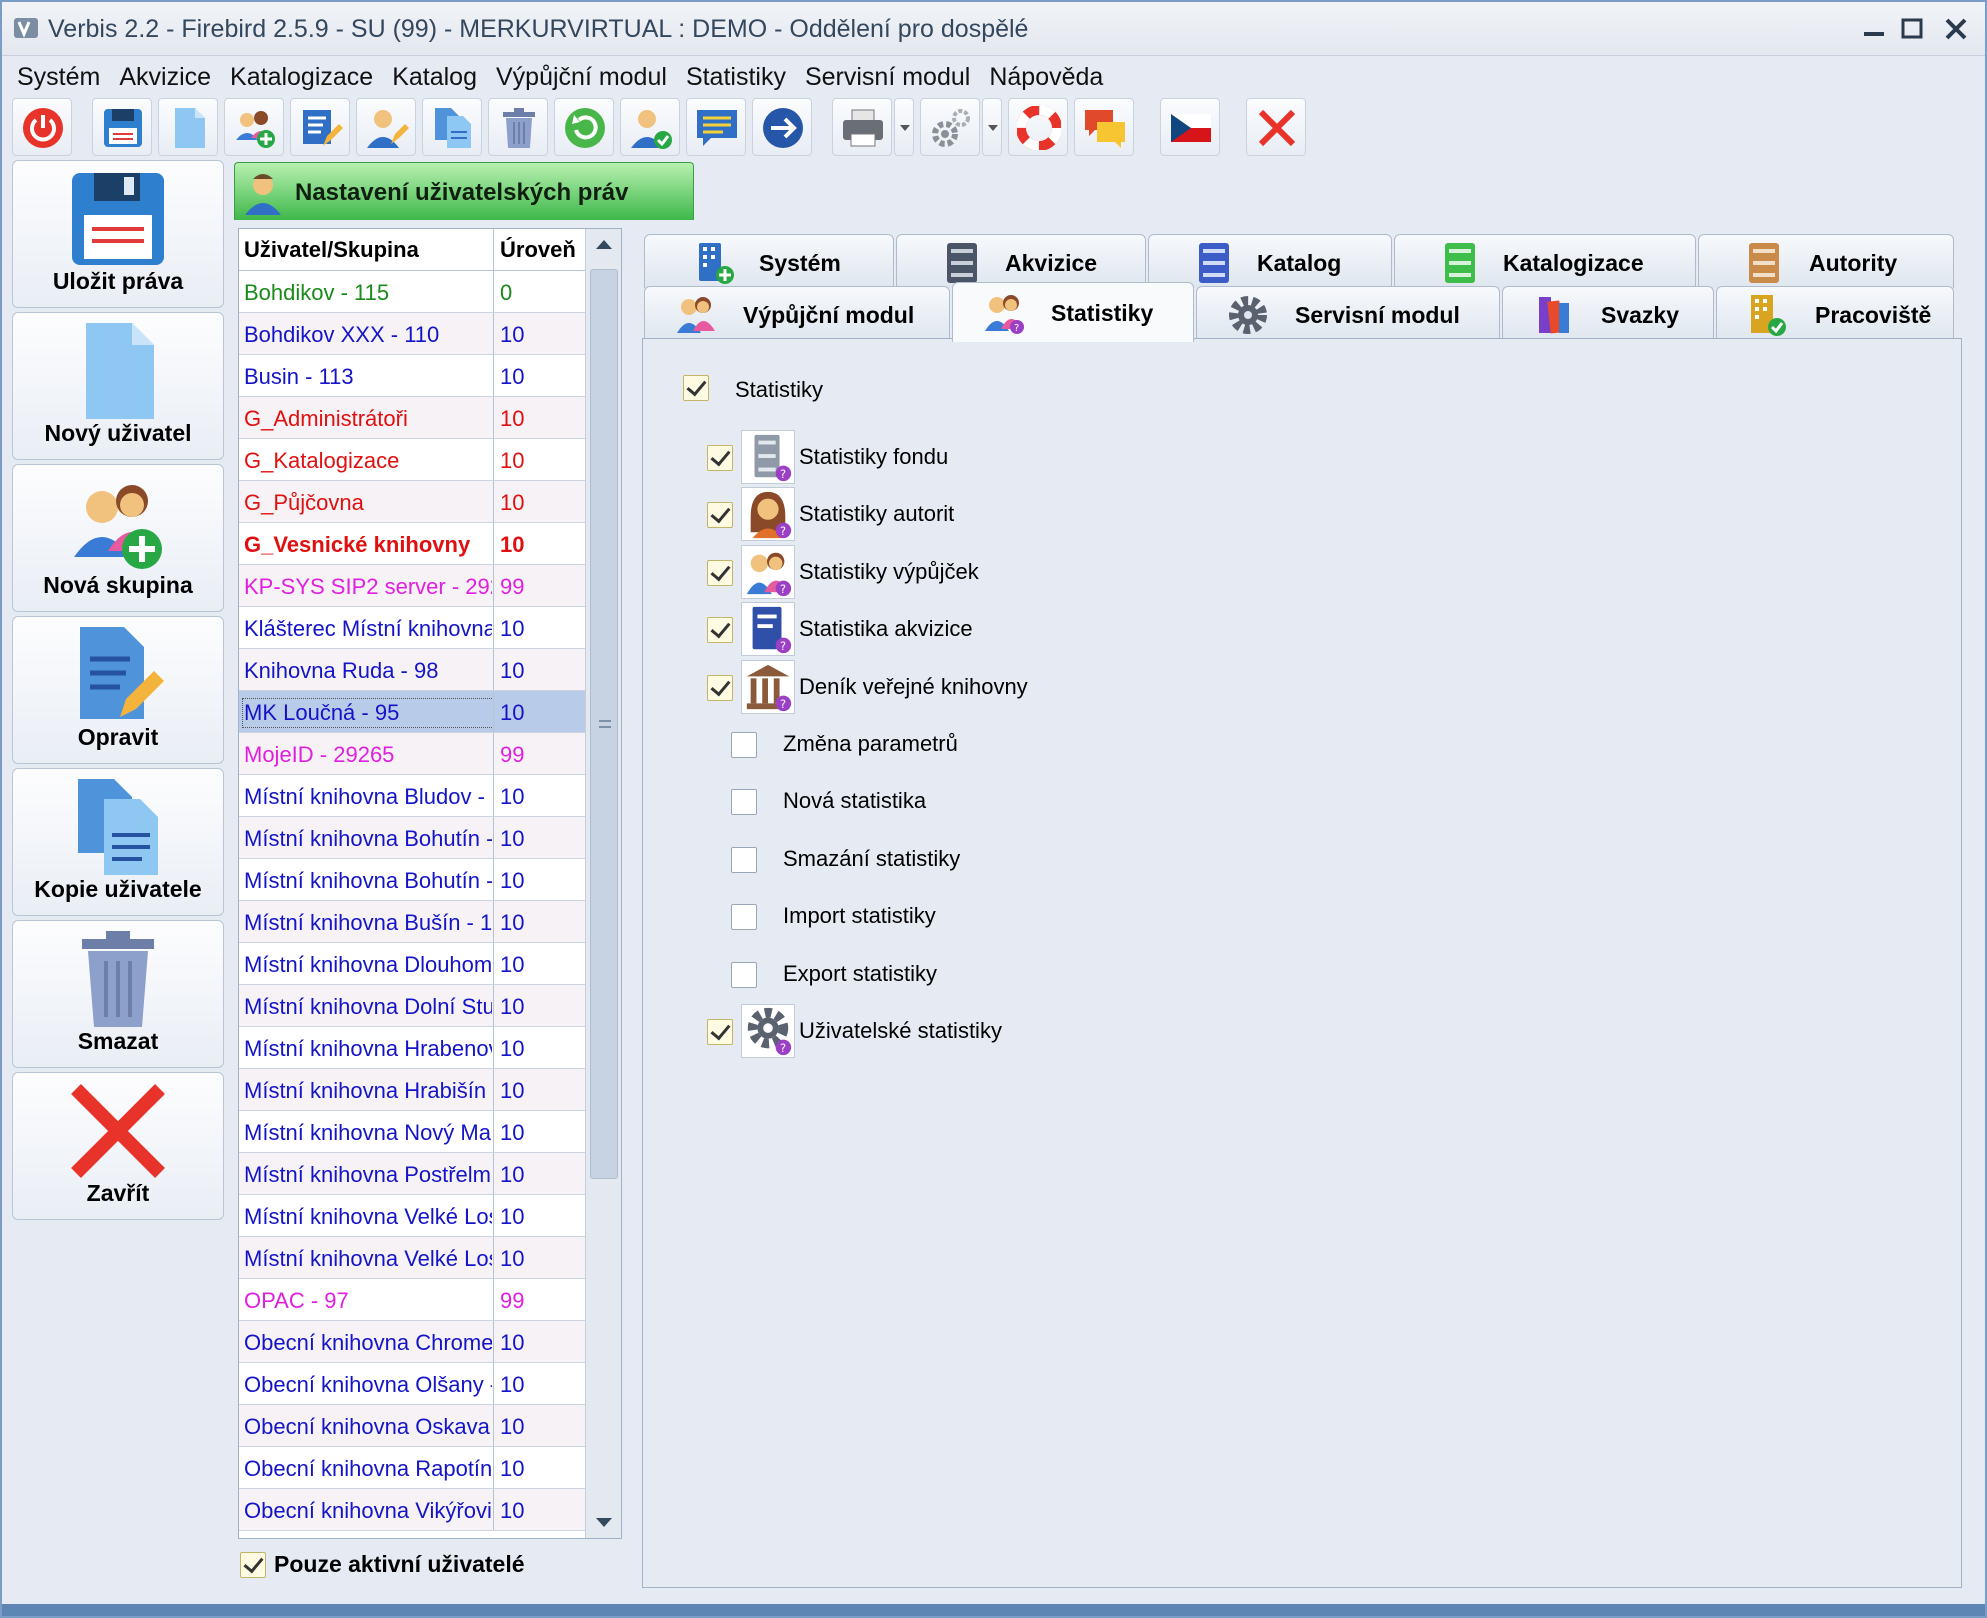 This screenshot has width=1987, height=1618. I want to click on tab-autority: Autority, so click(1826, 261).